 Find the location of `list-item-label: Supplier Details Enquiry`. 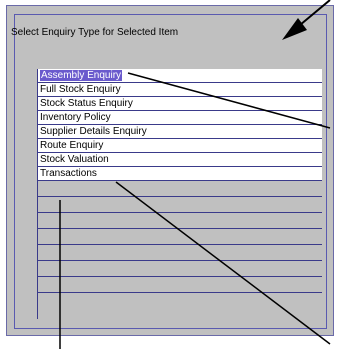

list-item-label: Supplier Details Enquiry is located at coordinates (93, 131).